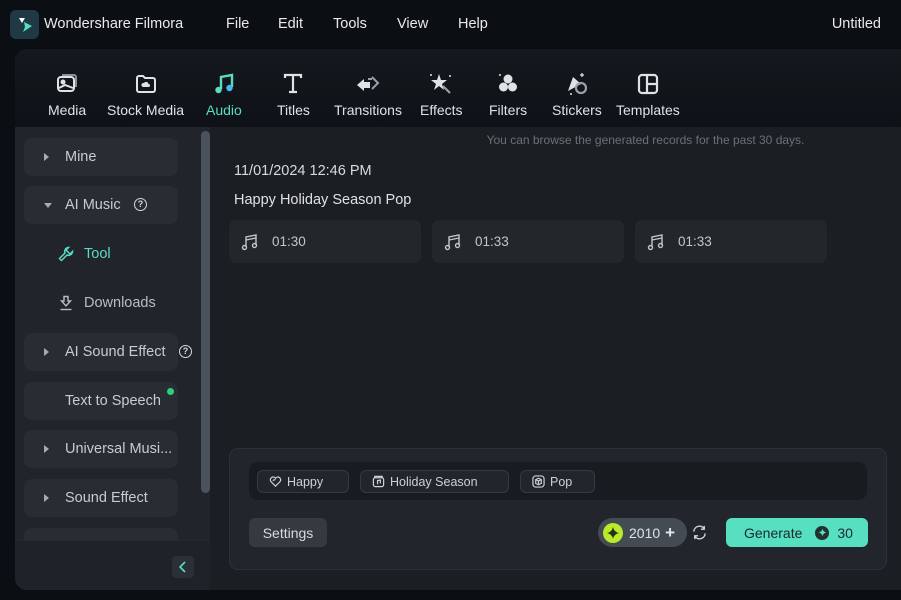 The height and width of the screenshot is (600, 901). What do you see at coordinates (303, 481) in the screenshot?
I see `tag-chip: Happy` at bounding box center [303, 481].